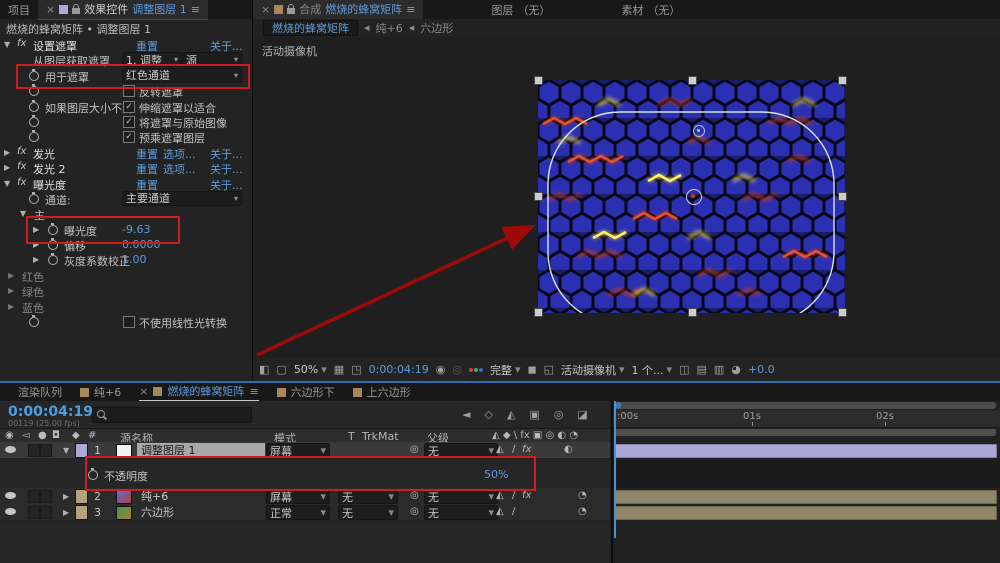  What do you see at coordinates (806, 451) in the screenshot?
I see `layer-bar-adjustment` at bounding box center [806, 451].